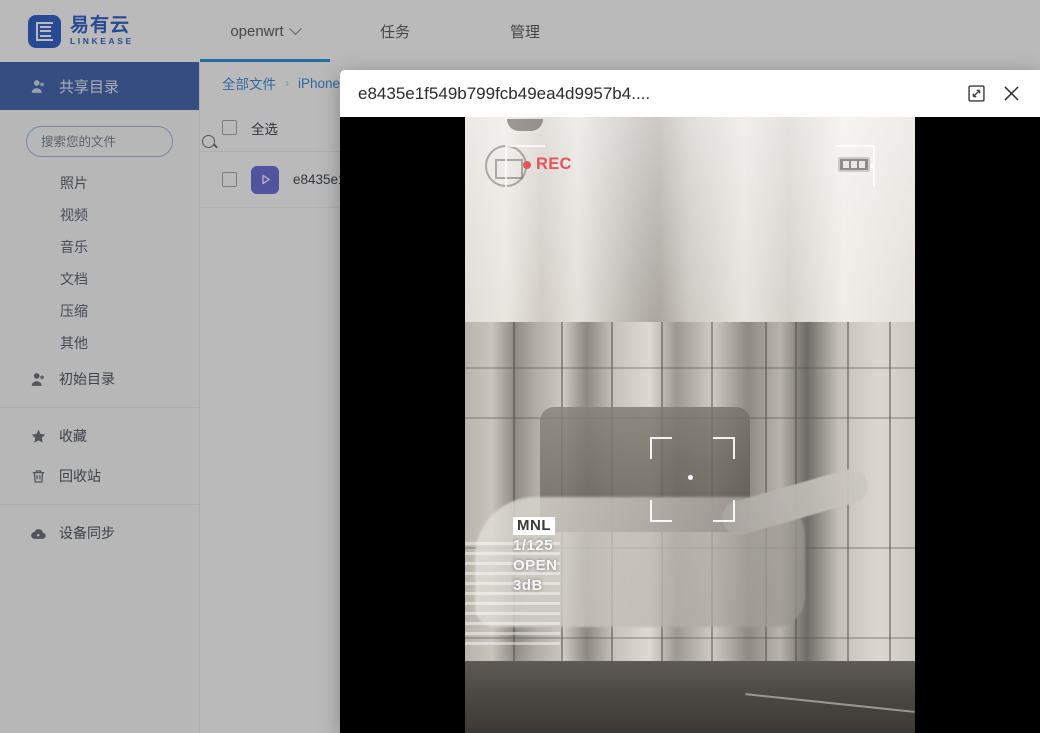 The height and width of the screenshot is (733, 1040). What do you see at coordinates (535, 565) in the screenshot?
I see `osd-iris-label: OPEN` at bounding box center [535, 565].